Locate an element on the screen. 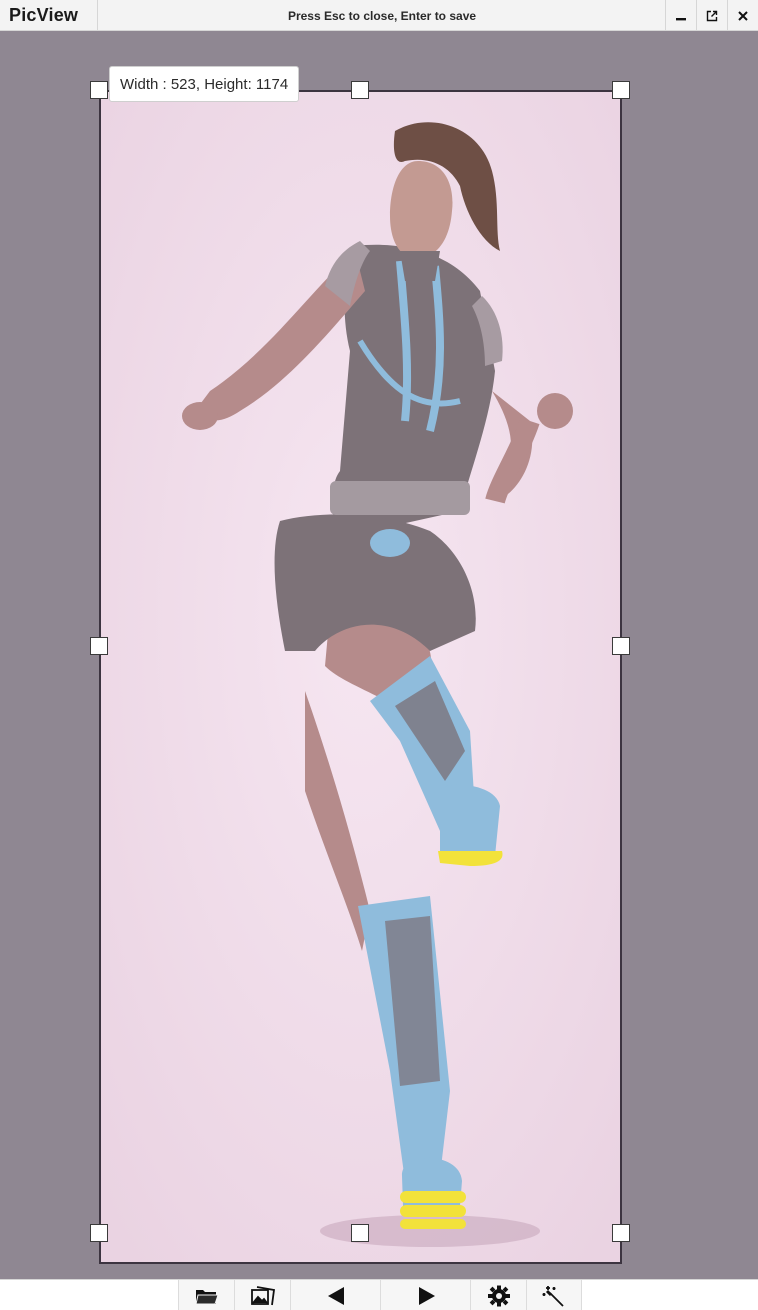 This screenshot has height=1310, width=758. open-folder-button is located at coordinates (206, 1295).